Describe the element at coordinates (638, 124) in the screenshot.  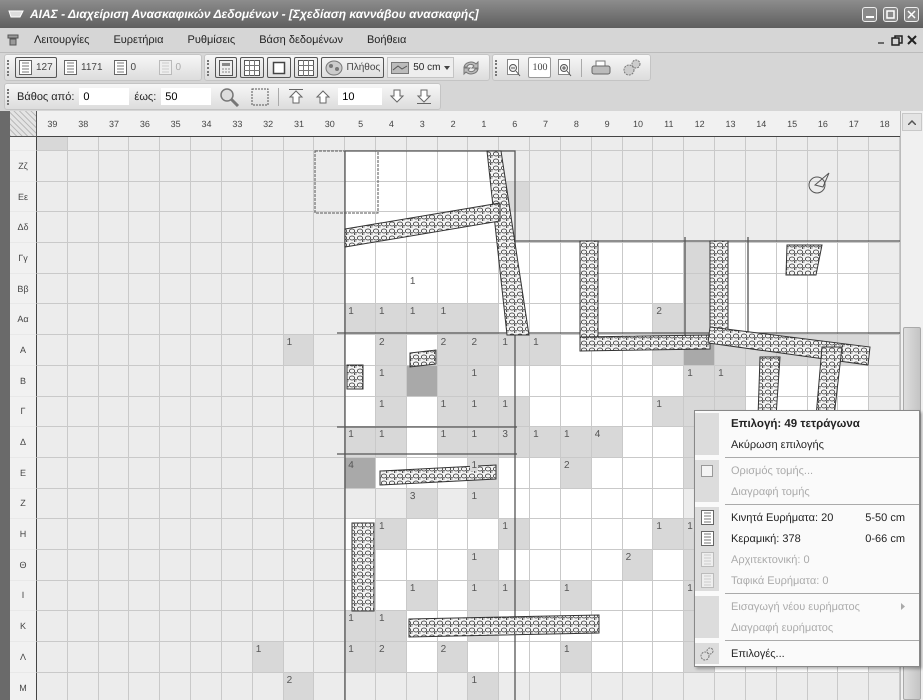
I see `column-label: 10` at that location.